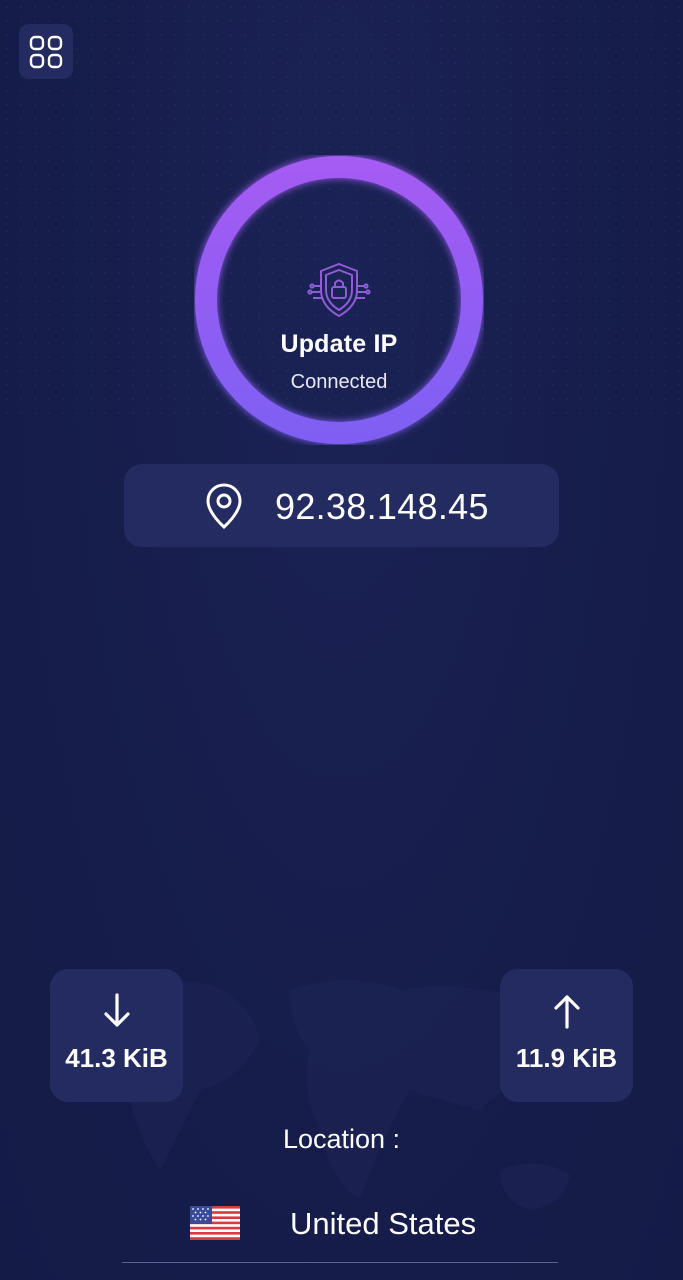  Describe the element at coordinates (116, 1010) in the screenshot. I see `arrow-down-icon` at that location.